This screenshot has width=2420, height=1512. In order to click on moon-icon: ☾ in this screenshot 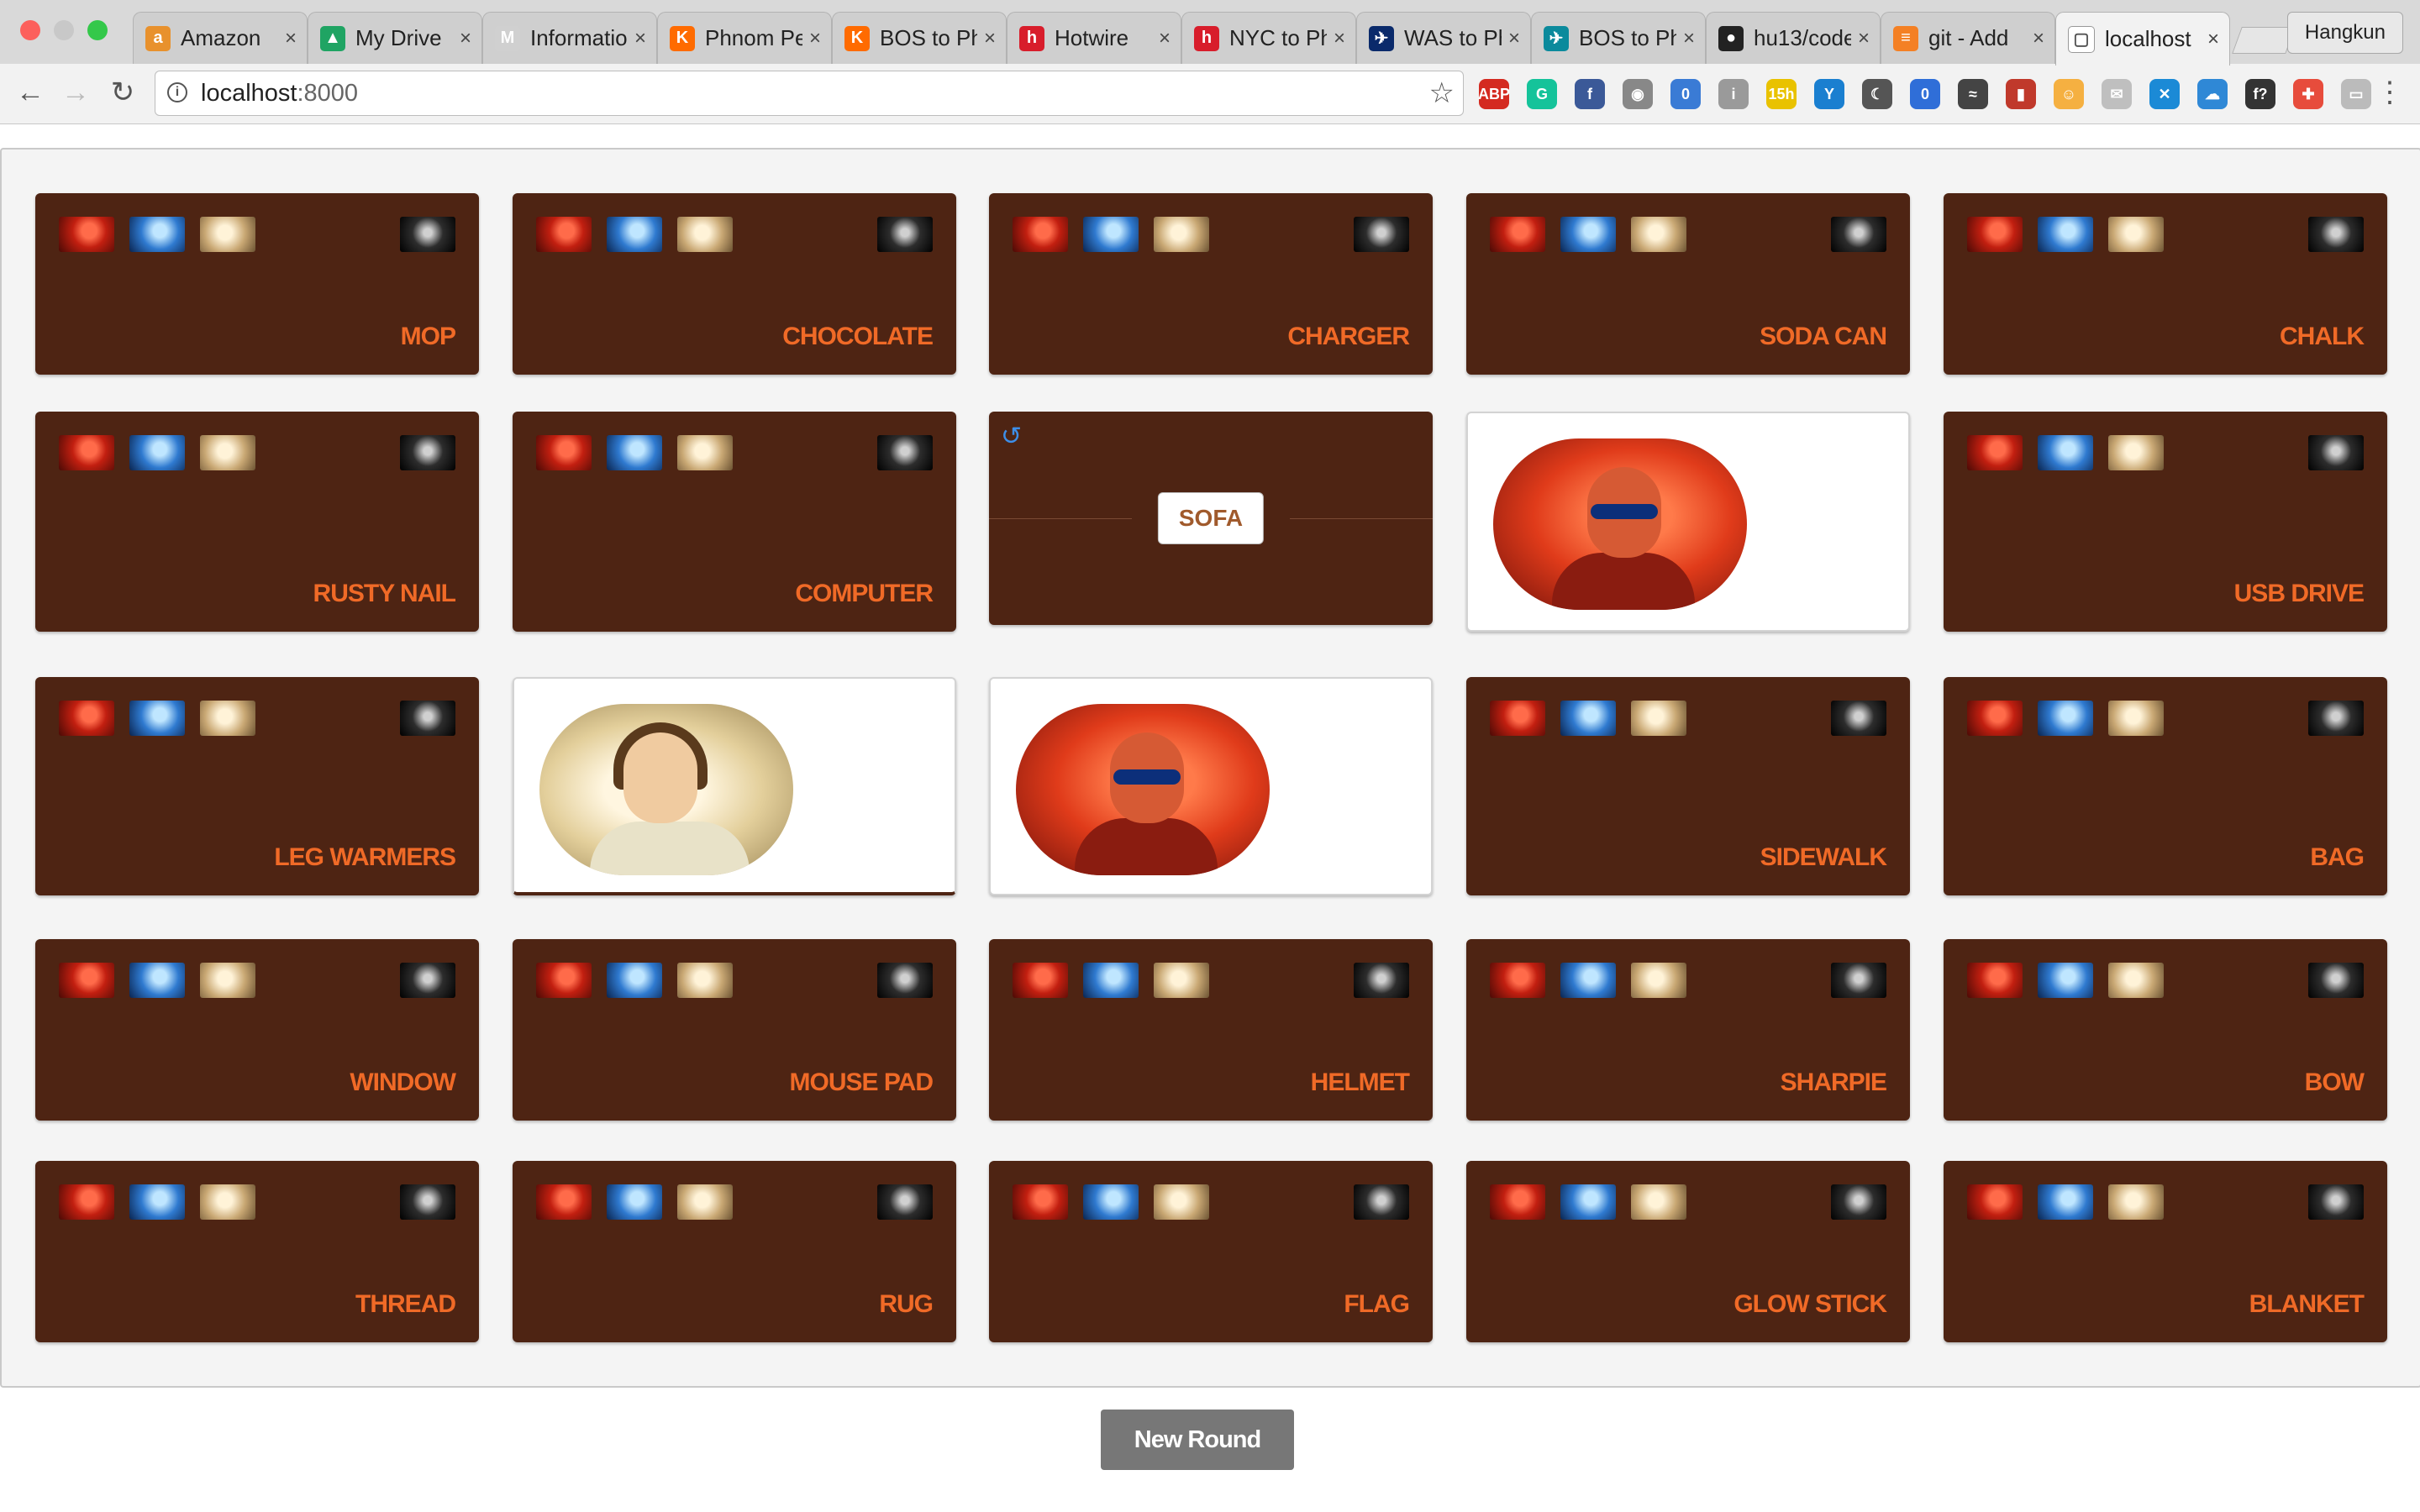, I will do `click(1877, 94)`.